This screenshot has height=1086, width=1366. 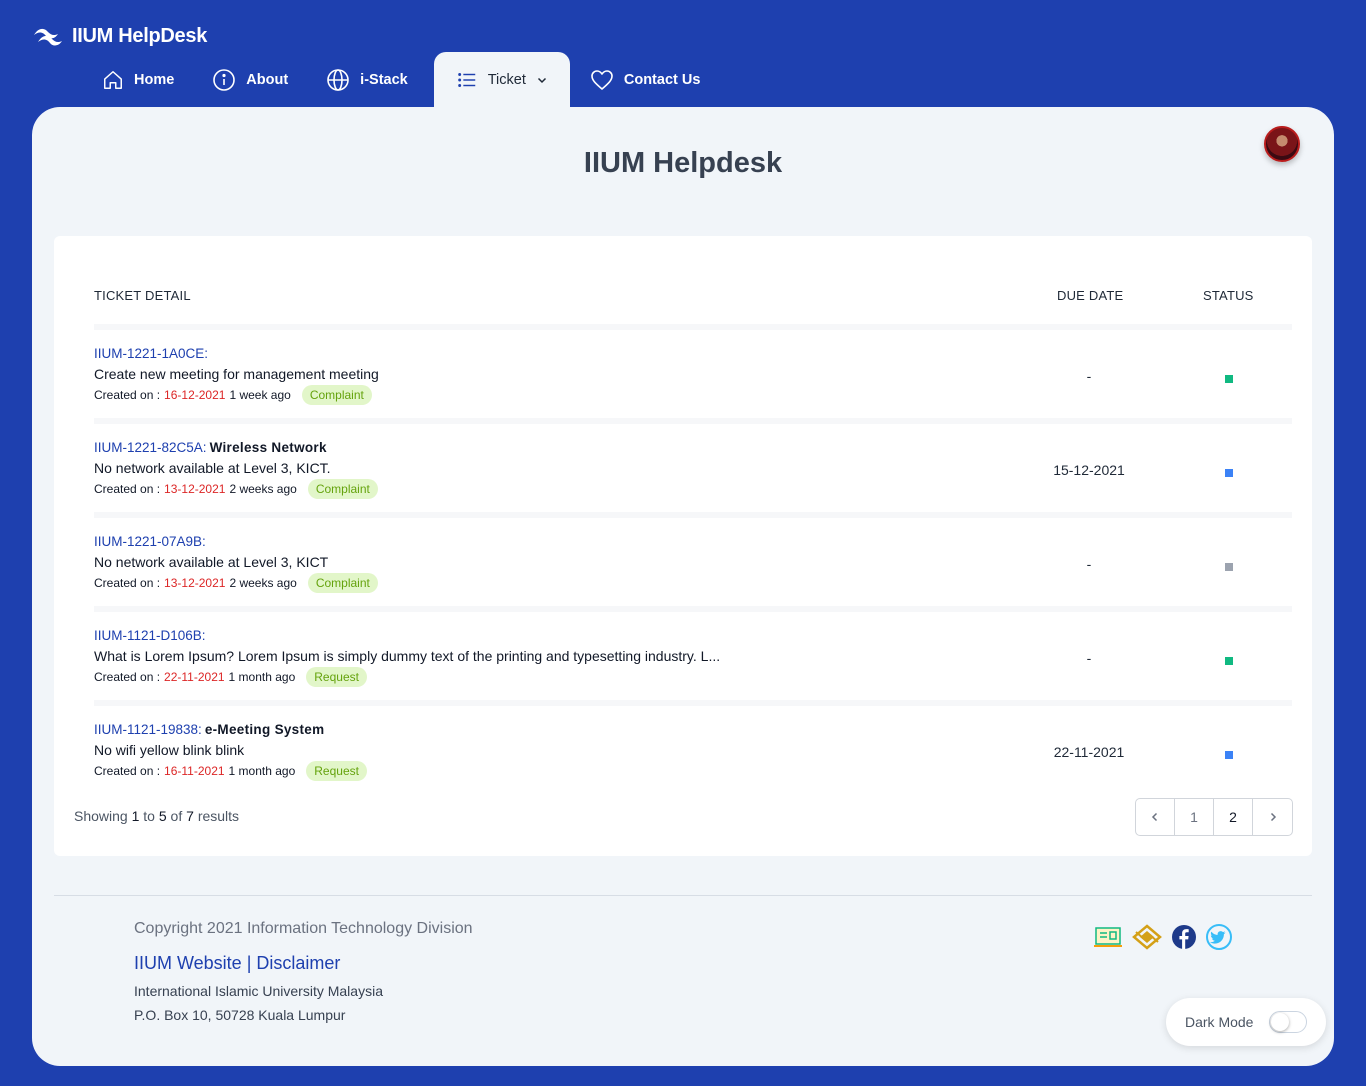 I want to click on chevron-left-icon, so click(x=1154, y=817).